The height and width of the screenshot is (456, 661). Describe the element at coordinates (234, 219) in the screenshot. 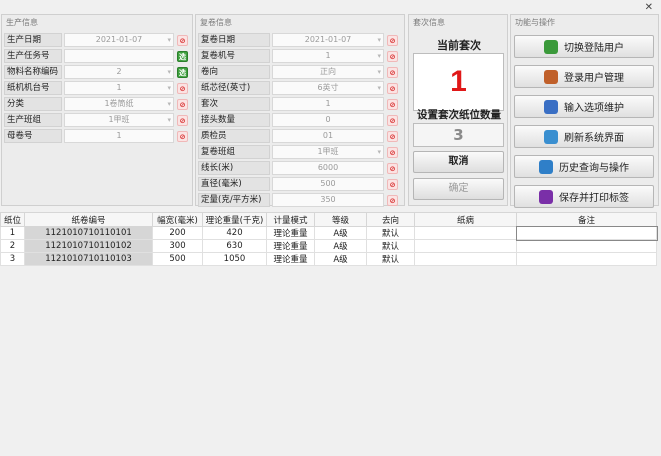

I see `column-header: 理论重量(千克)` at that location.